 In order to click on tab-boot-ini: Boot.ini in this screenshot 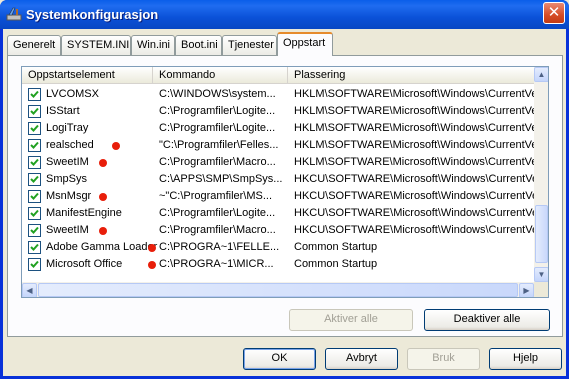, I will do `click(198, 45)`.